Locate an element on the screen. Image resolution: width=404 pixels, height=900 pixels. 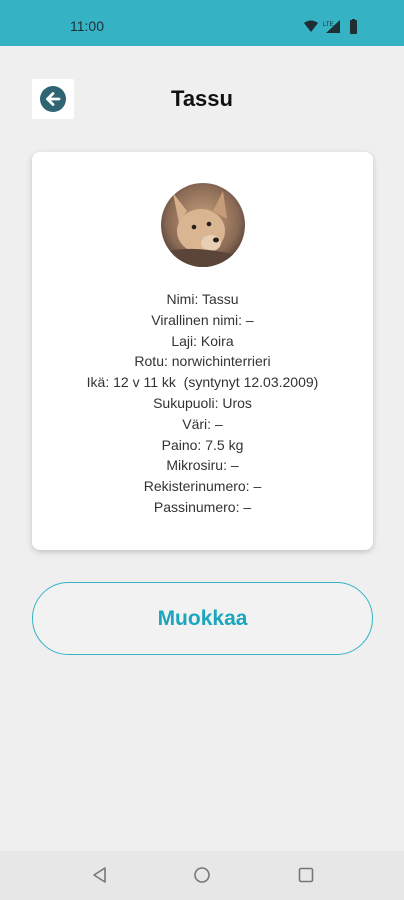
detail-microchip: Mikrosiru: – is located at coordinates (202, 465).